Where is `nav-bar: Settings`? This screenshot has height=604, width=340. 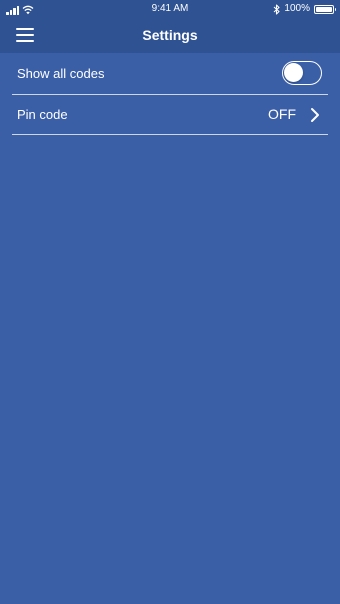
nav-bar: Settings is located at coordinates (170, 35).